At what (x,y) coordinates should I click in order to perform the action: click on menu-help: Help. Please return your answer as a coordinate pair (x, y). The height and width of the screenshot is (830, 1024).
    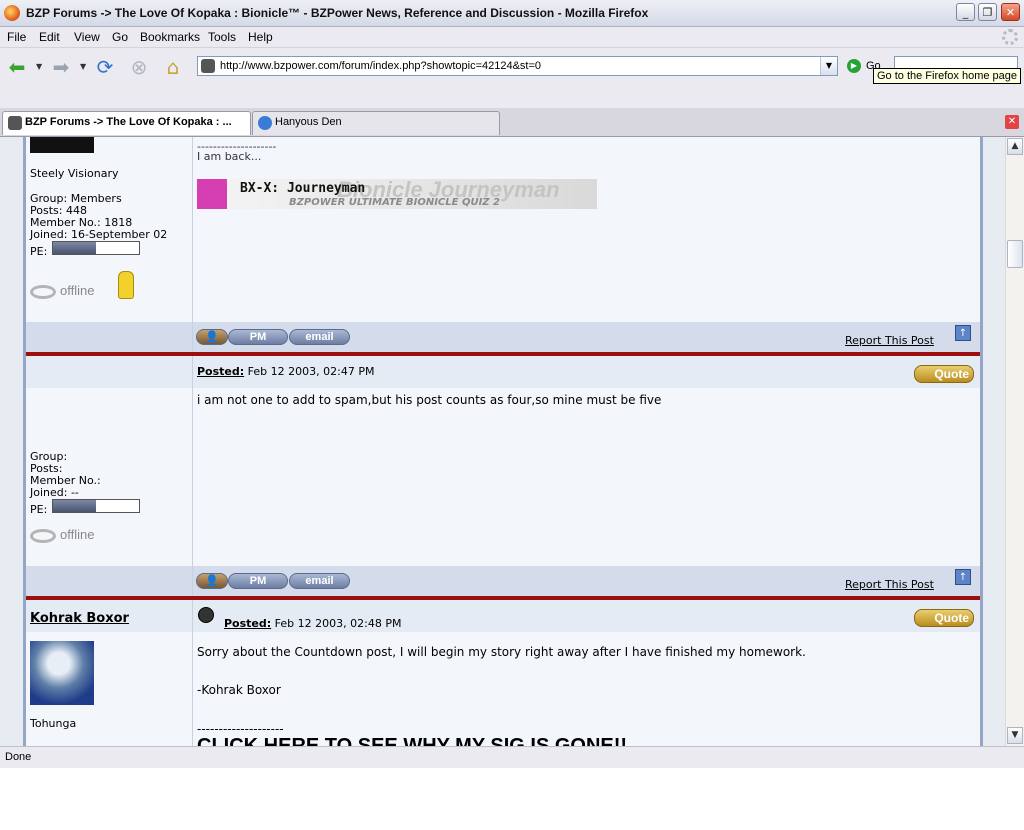
    Looking at the image, I should click on (260, 37).